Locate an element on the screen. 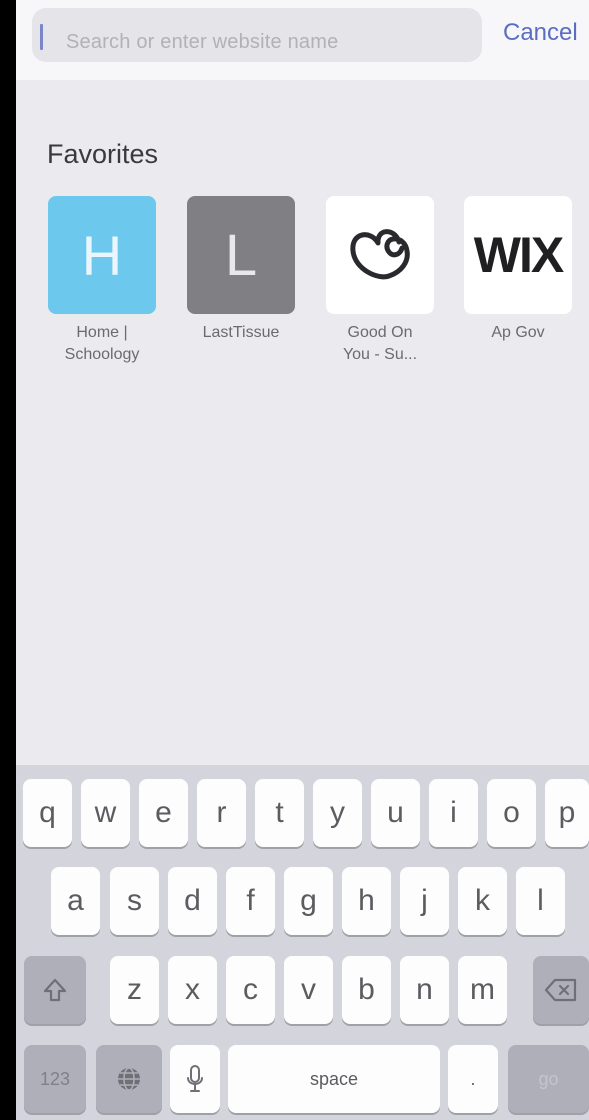 The image size is (589, 1120). search-placeholder: Search or enter website name is located at coordinates (202, 42).